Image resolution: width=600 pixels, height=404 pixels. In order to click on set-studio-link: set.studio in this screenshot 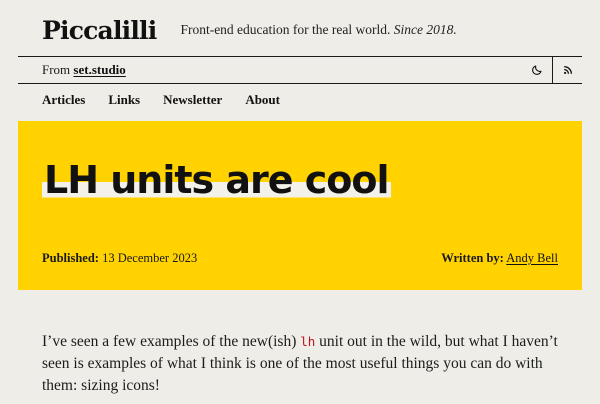, I will do `click(99, 69)`.